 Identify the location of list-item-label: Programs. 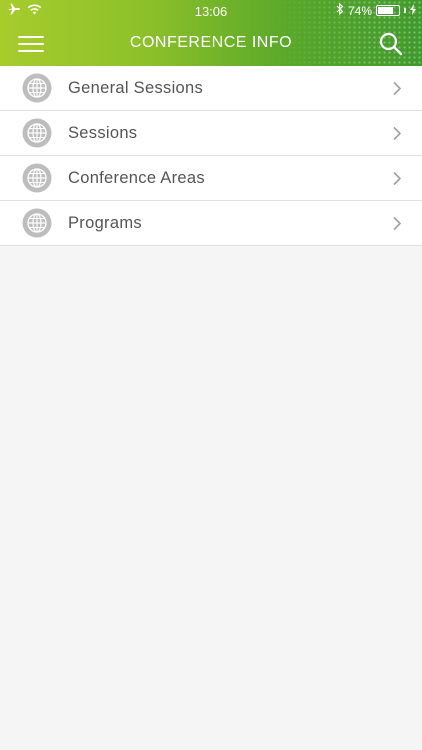
(105, 223).